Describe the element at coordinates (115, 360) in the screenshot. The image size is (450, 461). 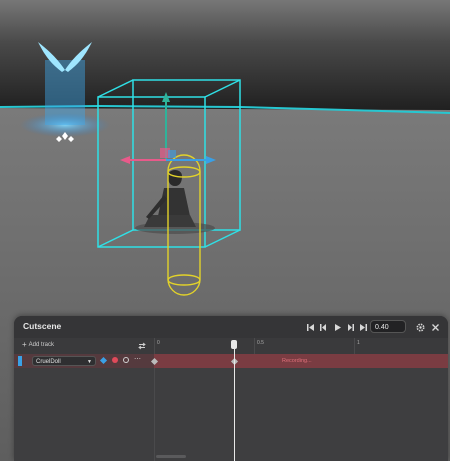
I see `record-icon` at that location.